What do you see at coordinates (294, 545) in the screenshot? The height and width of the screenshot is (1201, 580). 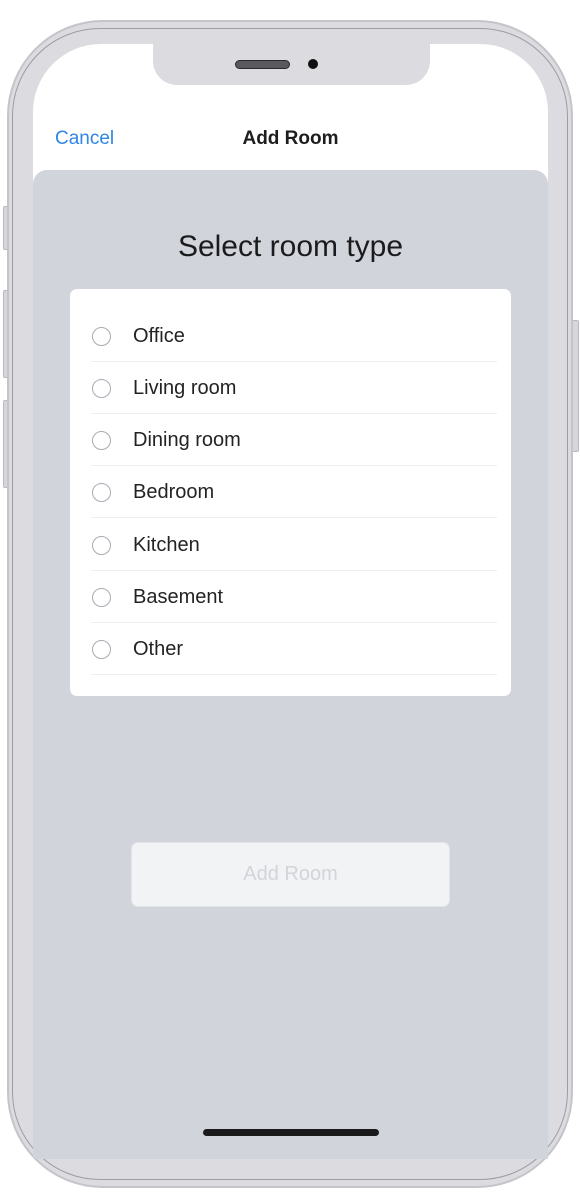 I see `room-option-kitchen: Kitchen` at bounding box center [294, 545].